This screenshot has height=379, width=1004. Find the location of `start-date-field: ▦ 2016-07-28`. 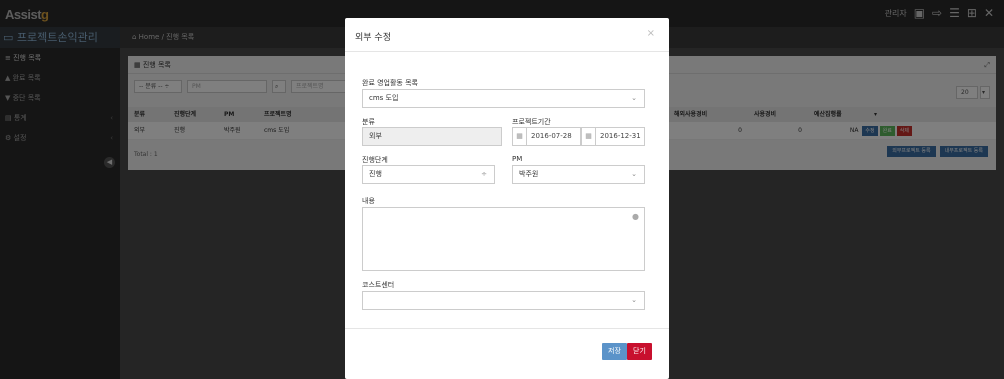

start-date-field: ▦ 2016-07-28 is located at coordinates (546, 136).